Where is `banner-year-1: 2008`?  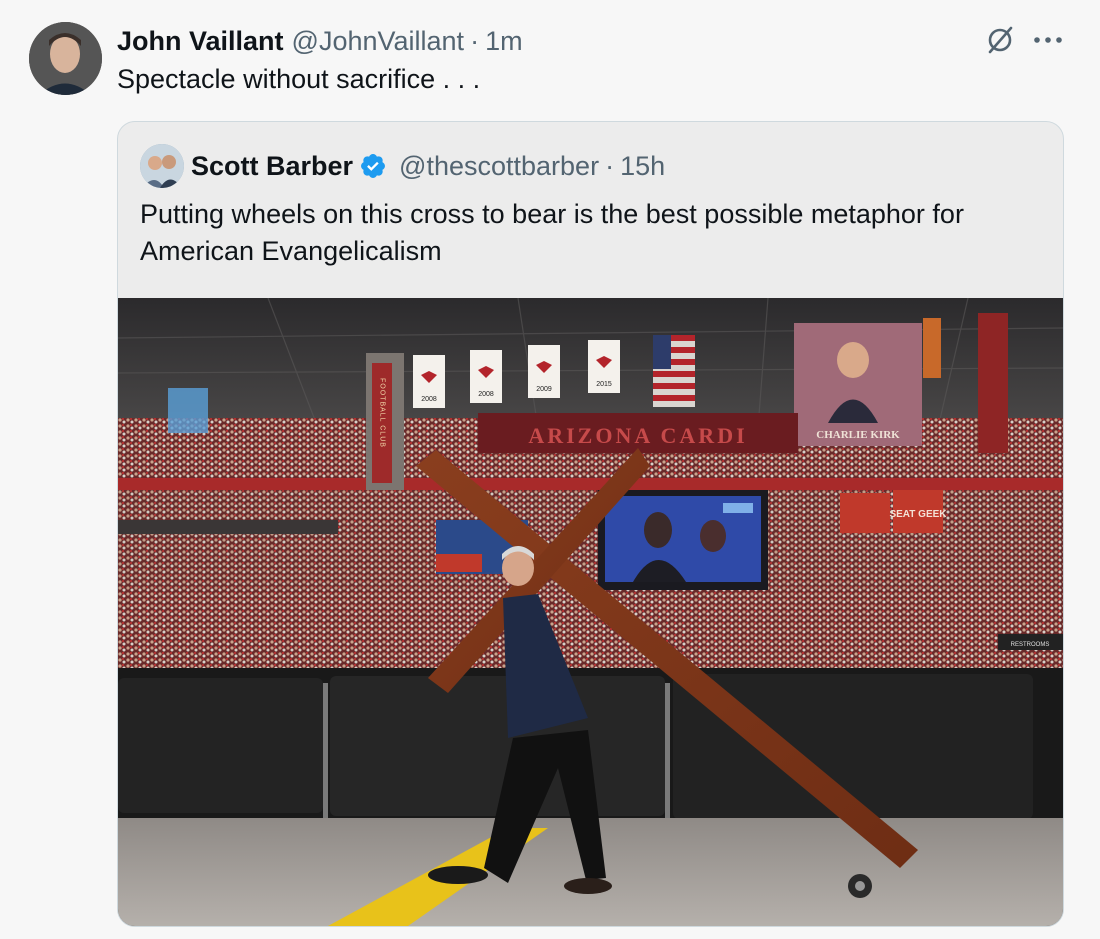
banner-year-1: 2008 is located at coordinates (429, 399).